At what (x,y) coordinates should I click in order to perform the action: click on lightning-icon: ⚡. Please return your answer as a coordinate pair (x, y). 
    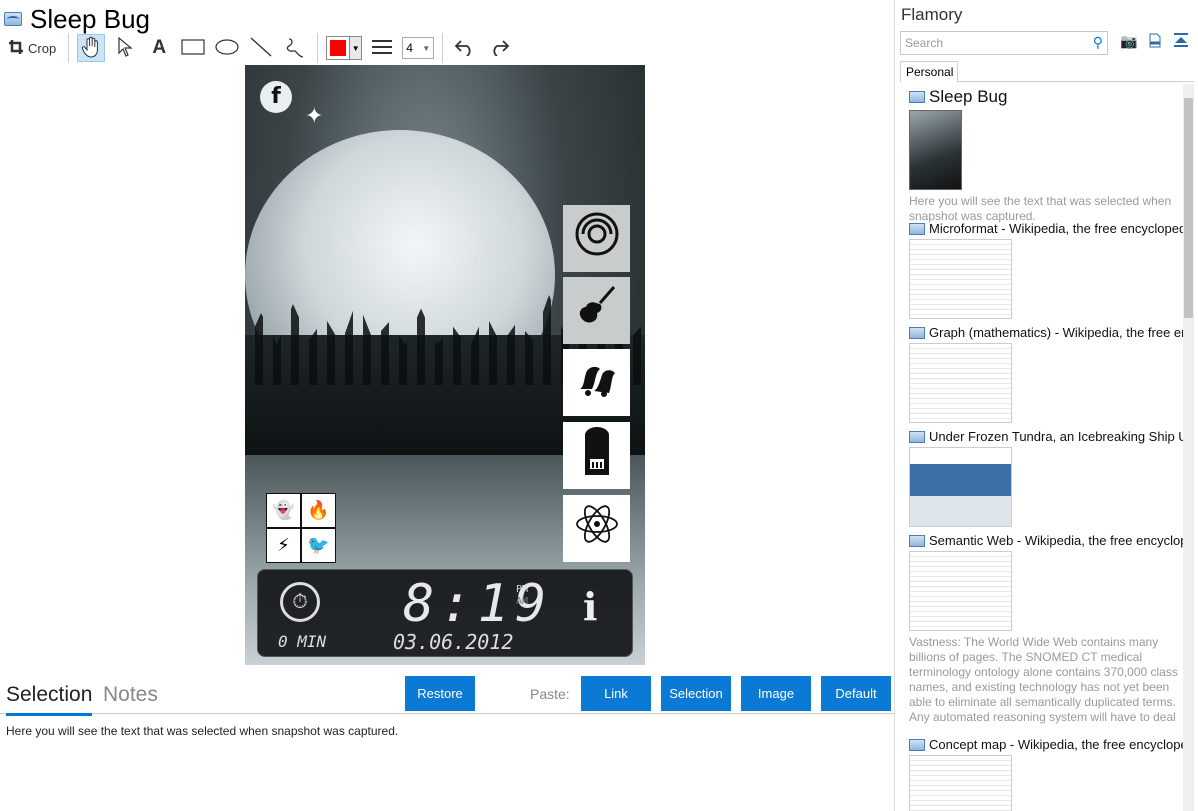
    Looking at the image, I should click on (283, 545).